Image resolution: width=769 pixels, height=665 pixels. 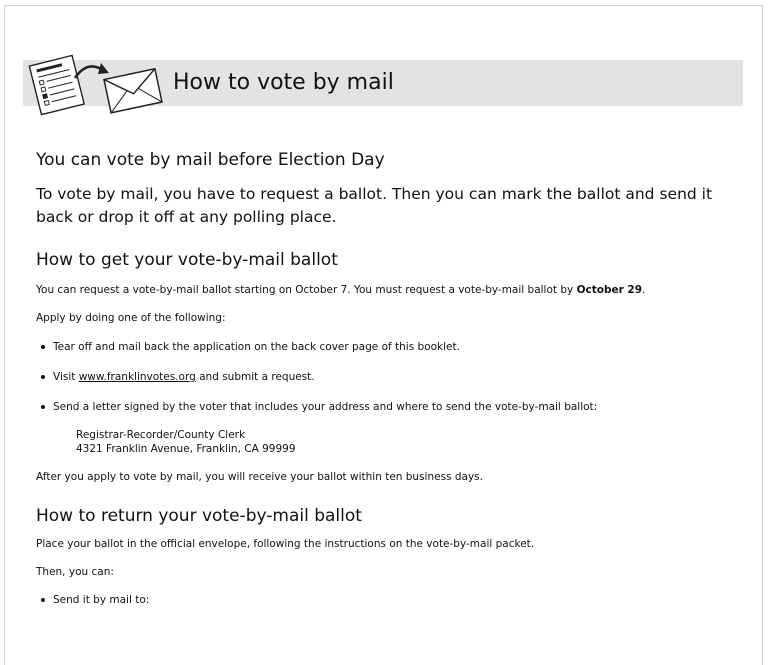 I want to click on ballot-envelope-icon, so click(x=95, y=85).